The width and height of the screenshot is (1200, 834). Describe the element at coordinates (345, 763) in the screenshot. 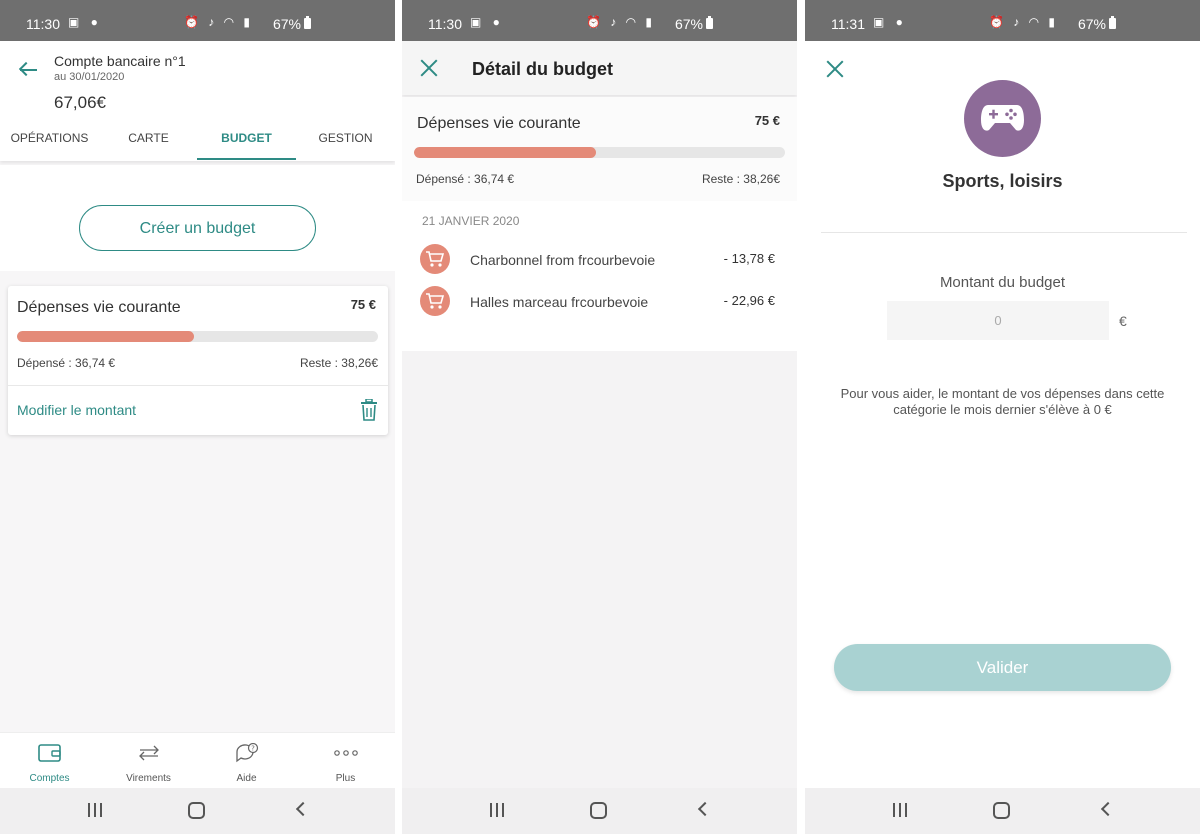

I see `nav-plus: Plus` at that location.